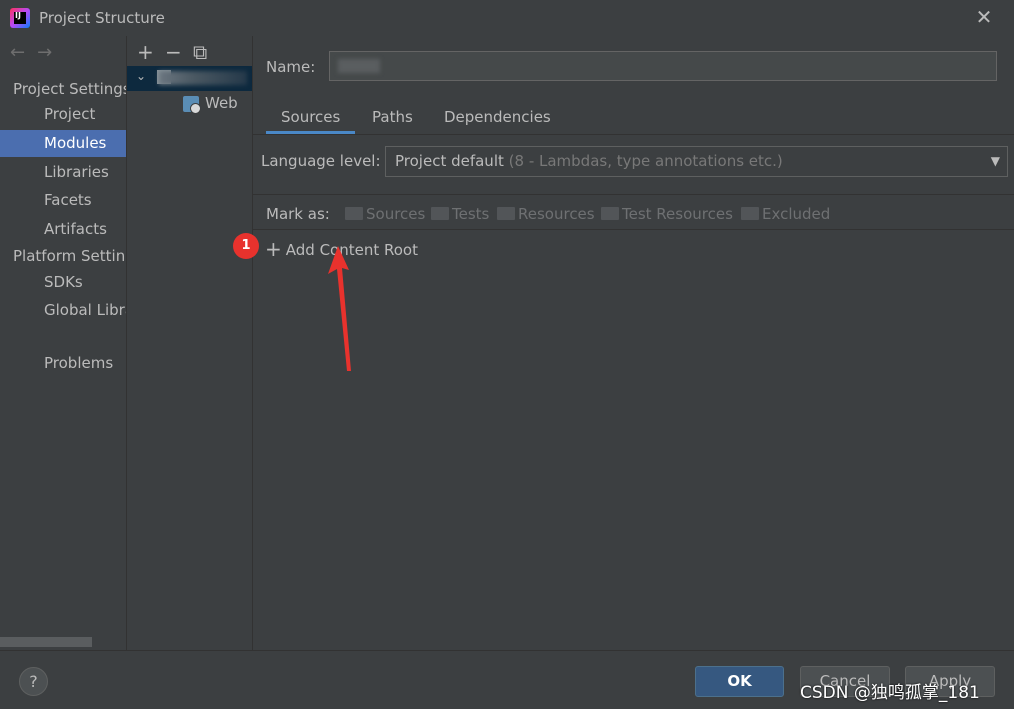  Describe the element at coordinates (984, 17) in the screenshot. I see `close-icon: ✕` at that location.